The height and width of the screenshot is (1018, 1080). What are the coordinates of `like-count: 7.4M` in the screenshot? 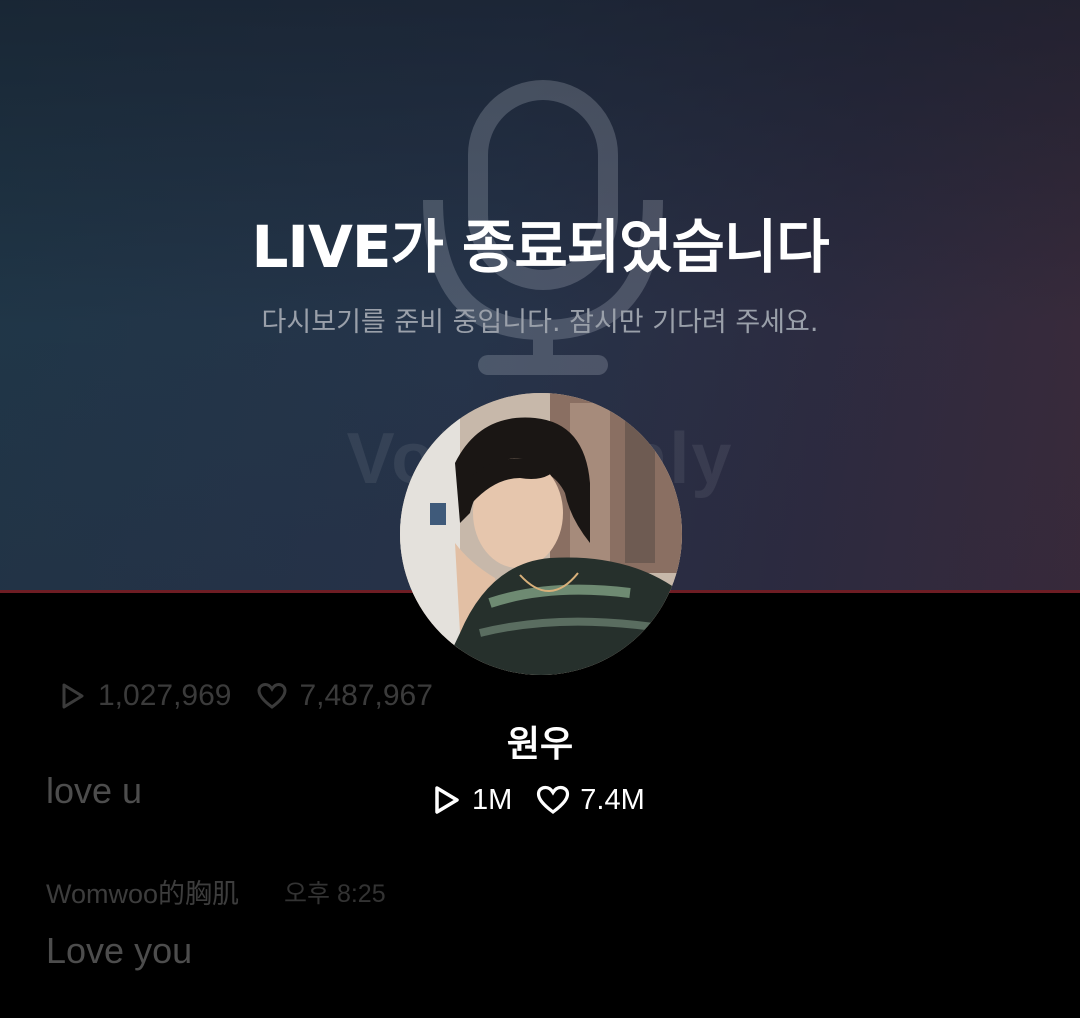 It's located at (612, 799).